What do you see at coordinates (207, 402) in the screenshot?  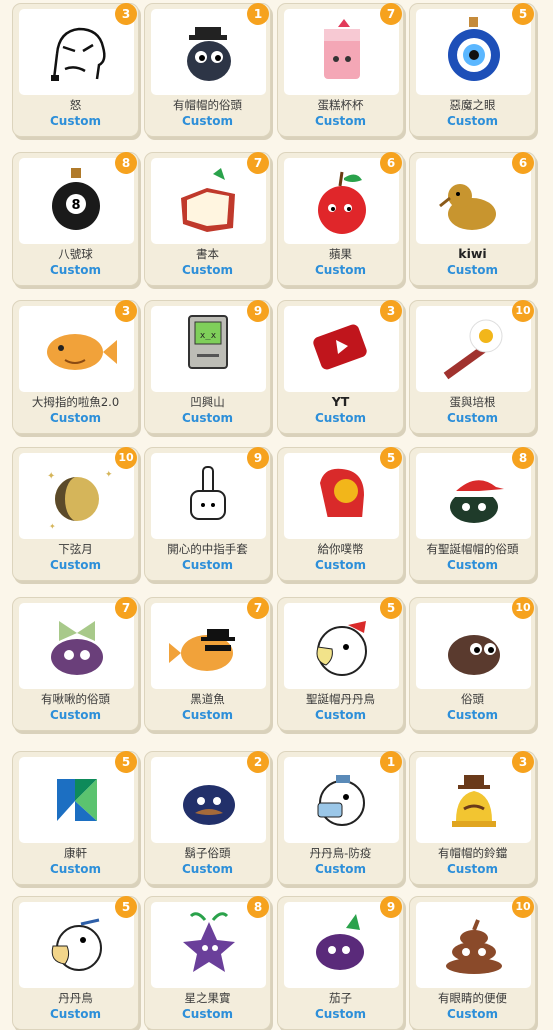 I see `emoticon-name: 凹興山` at bounding box center [207, 402].